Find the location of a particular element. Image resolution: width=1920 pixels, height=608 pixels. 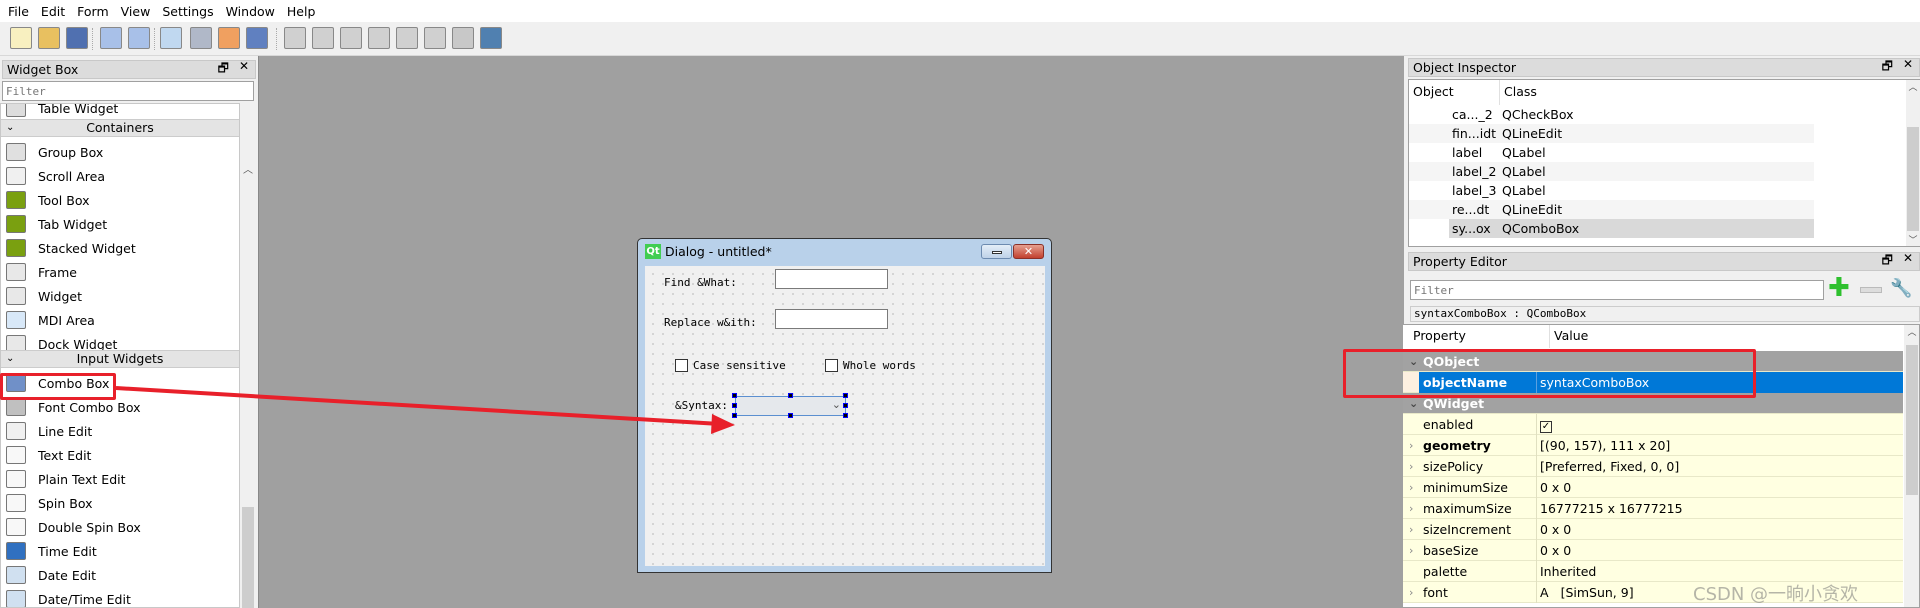

annotation-highlight-objectname is located at coordinates (1549, 373).